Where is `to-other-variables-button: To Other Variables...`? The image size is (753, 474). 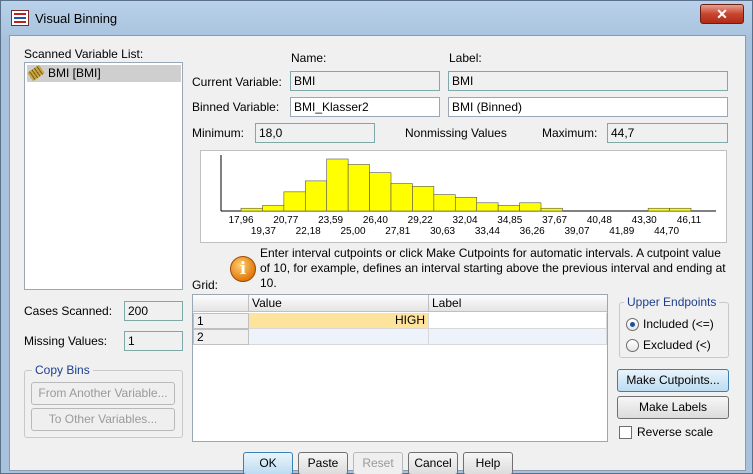 to-other-variables-button: To Other Variables... is located at coordinates (103, 419).